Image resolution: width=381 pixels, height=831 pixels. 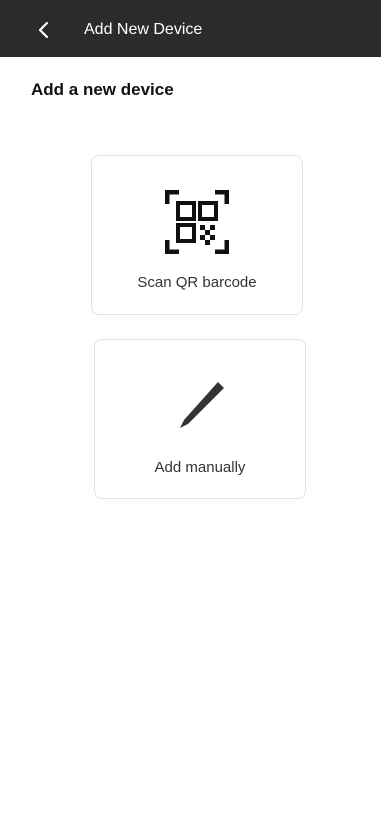 What do you see at coordinates (197, 282) in the screenshot?
I see `scan-qr-label: Scan QR barcode` at bounding box center [197, 282].